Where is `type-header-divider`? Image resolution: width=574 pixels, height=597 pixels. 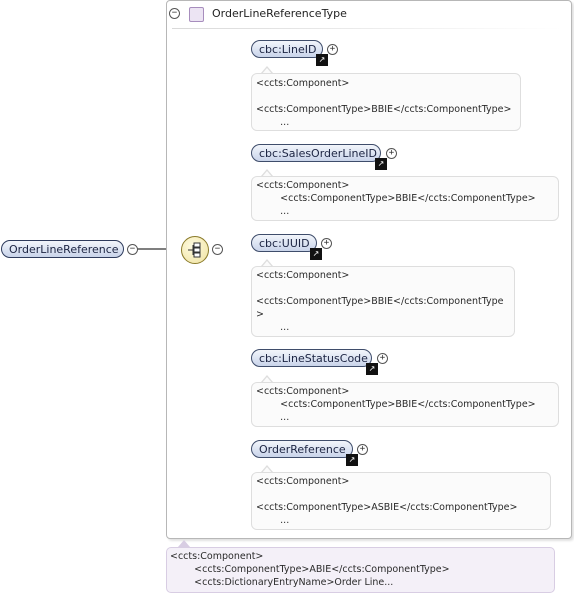
type-header-divider is located at coordinates (367, 28).